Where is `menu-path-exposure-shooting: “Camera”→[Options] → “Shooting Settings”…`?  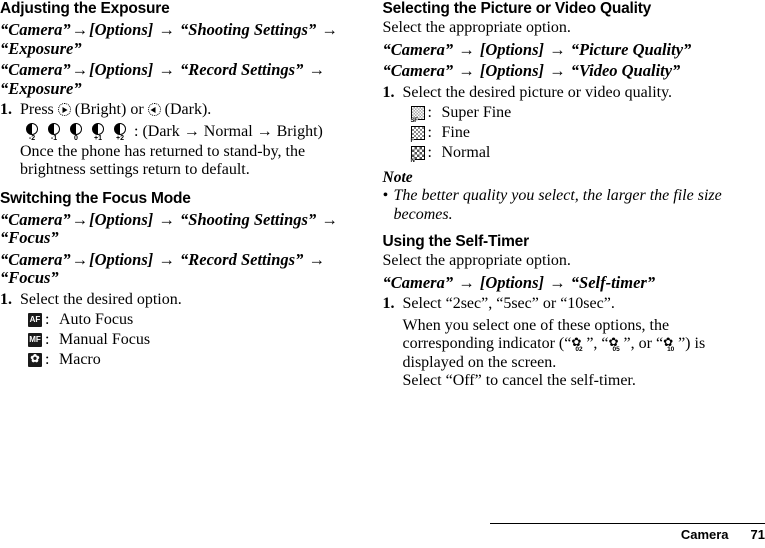
menu-path-exposure-shooting: “Camera”→[Options] → “Shooting Settings”… is located at coordinates (186, 39).